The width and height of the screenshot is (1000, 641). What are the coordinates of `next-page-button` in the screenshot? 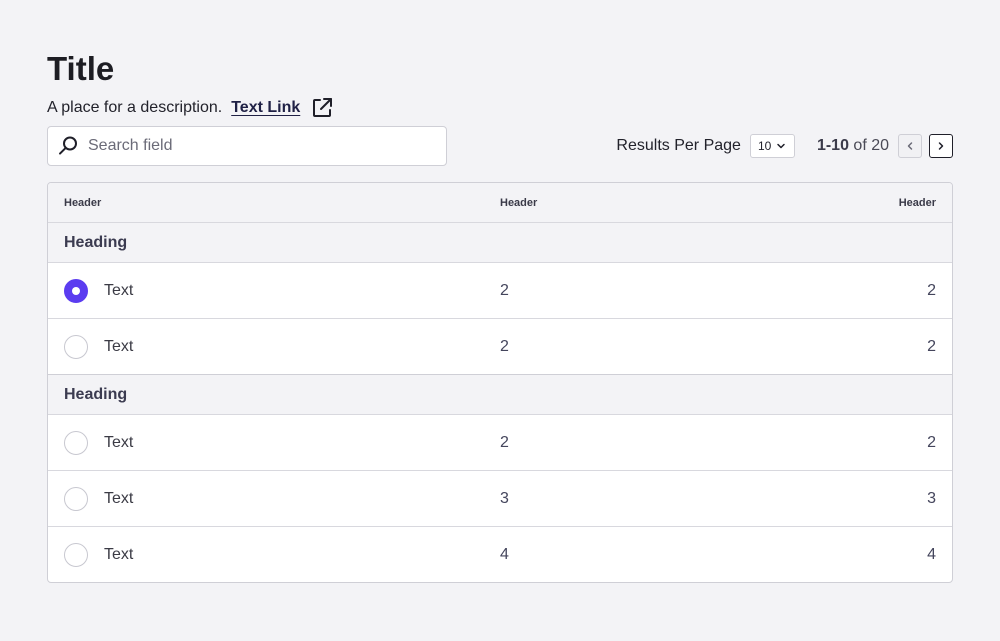 It's located at (941, 146).